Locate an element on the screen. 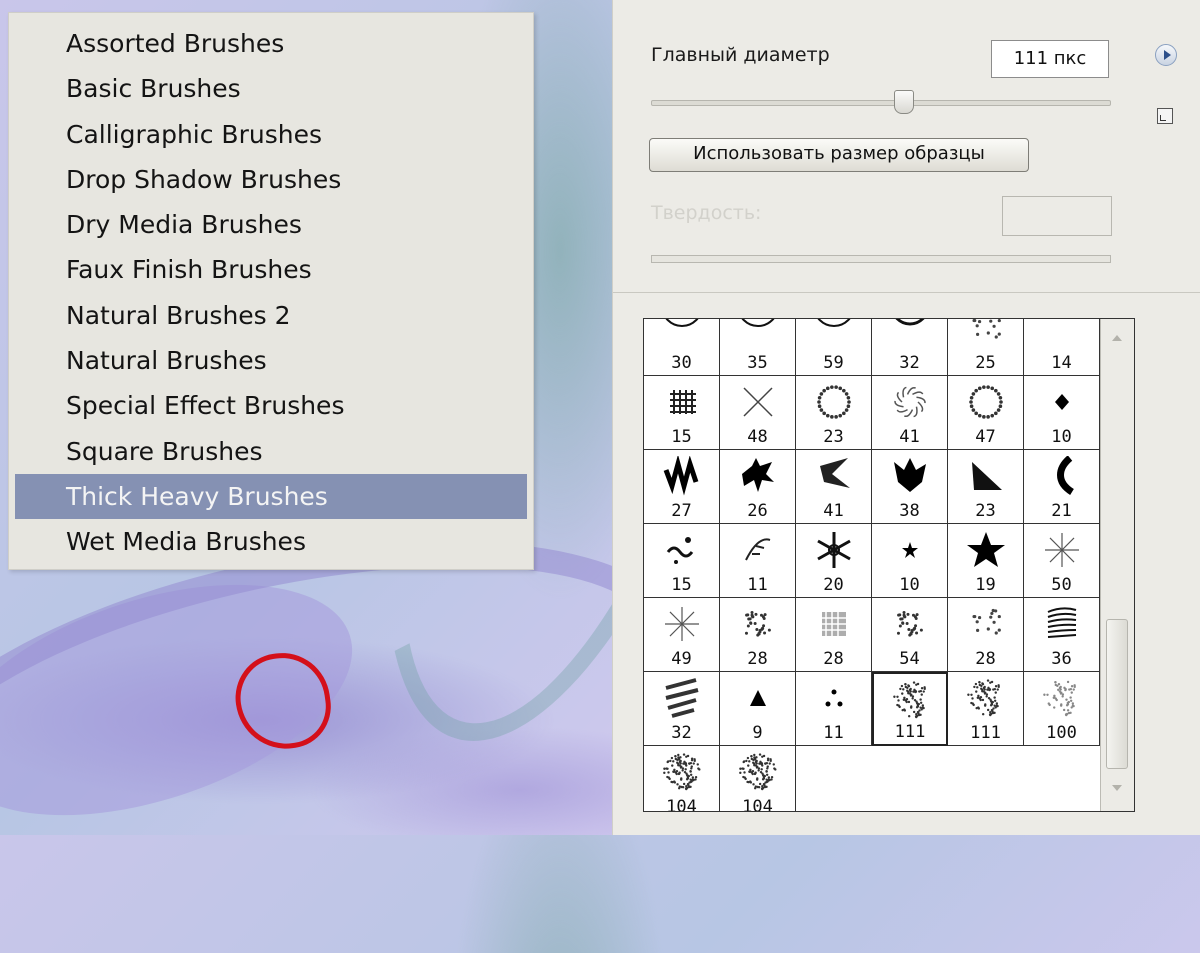 This screenshot has height=953, width=1200. brush-preset-speckle: 54 is located at coordinates (910, 635).